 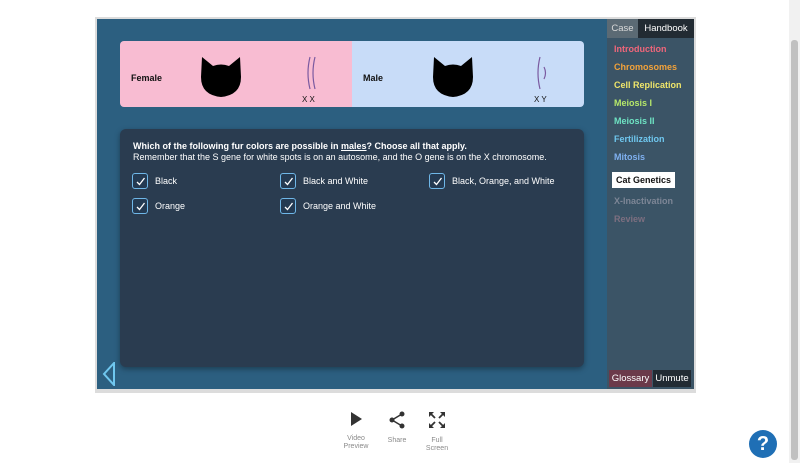 What do you see at coordinates (648, 85) in the screenshot?
I see `nav-cell-replication: Cell Replication` at bounding box center [648, 85].